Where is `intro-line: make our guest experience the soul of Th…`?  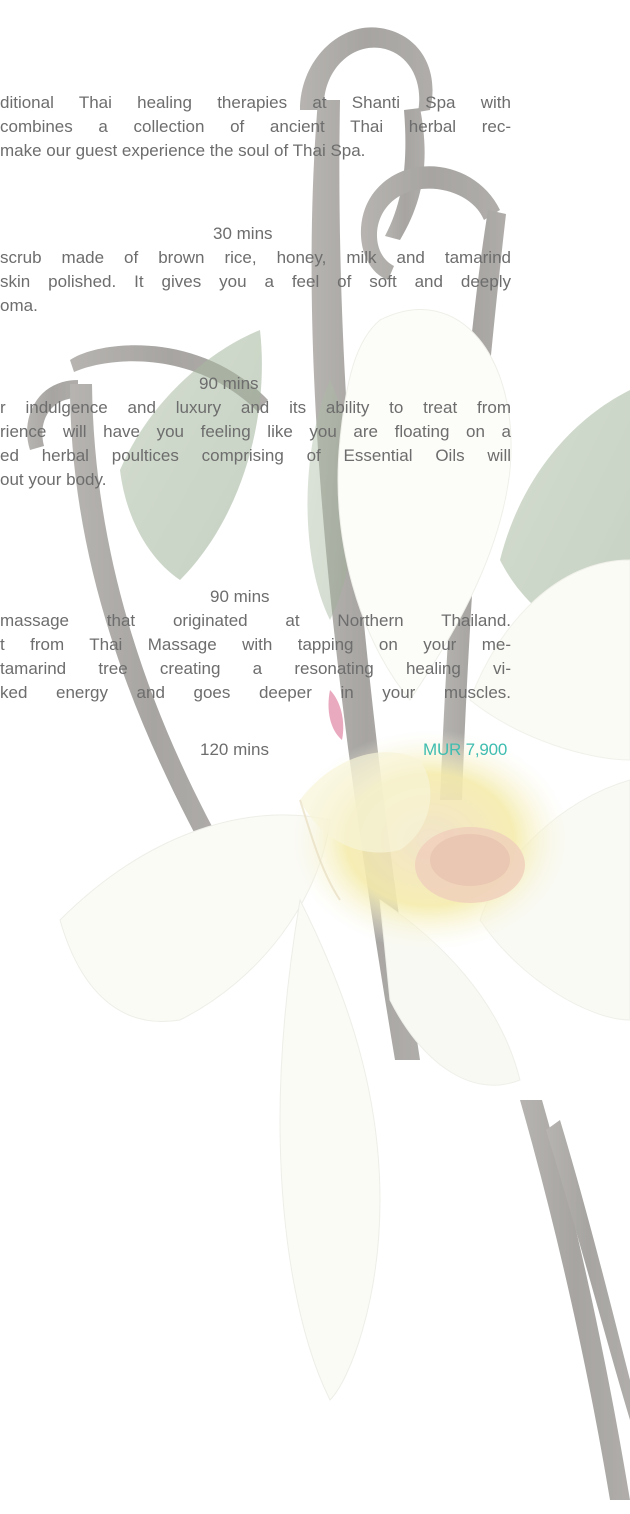 intro-line: make our guest experience the soul of Th… is located at coordinates (183, 150).